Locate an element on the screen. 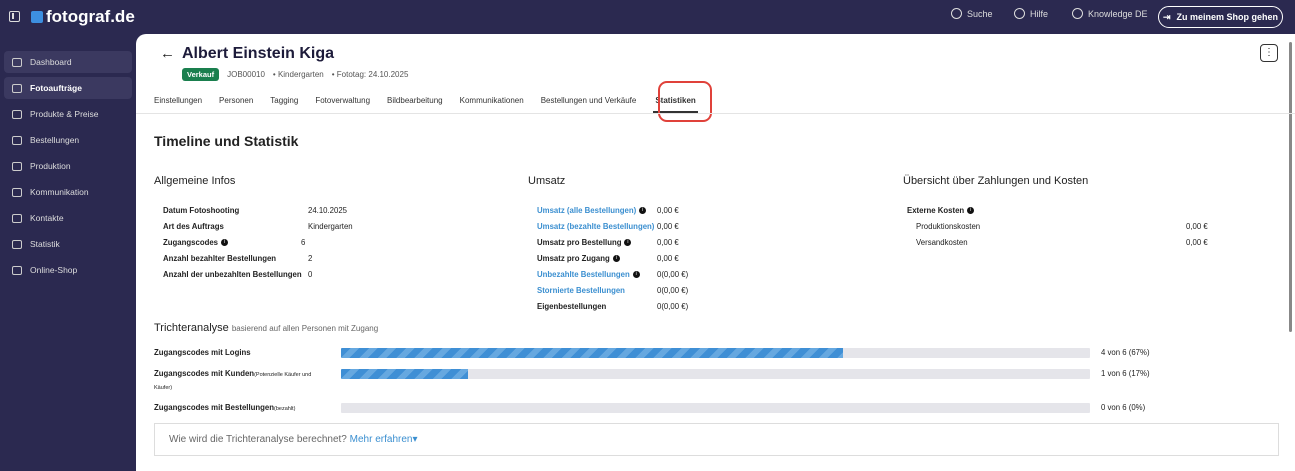 Image resolution: width=1295 pixels, height=471 pixels. job-id: JOB00010 is located at coordinates (246, 74).